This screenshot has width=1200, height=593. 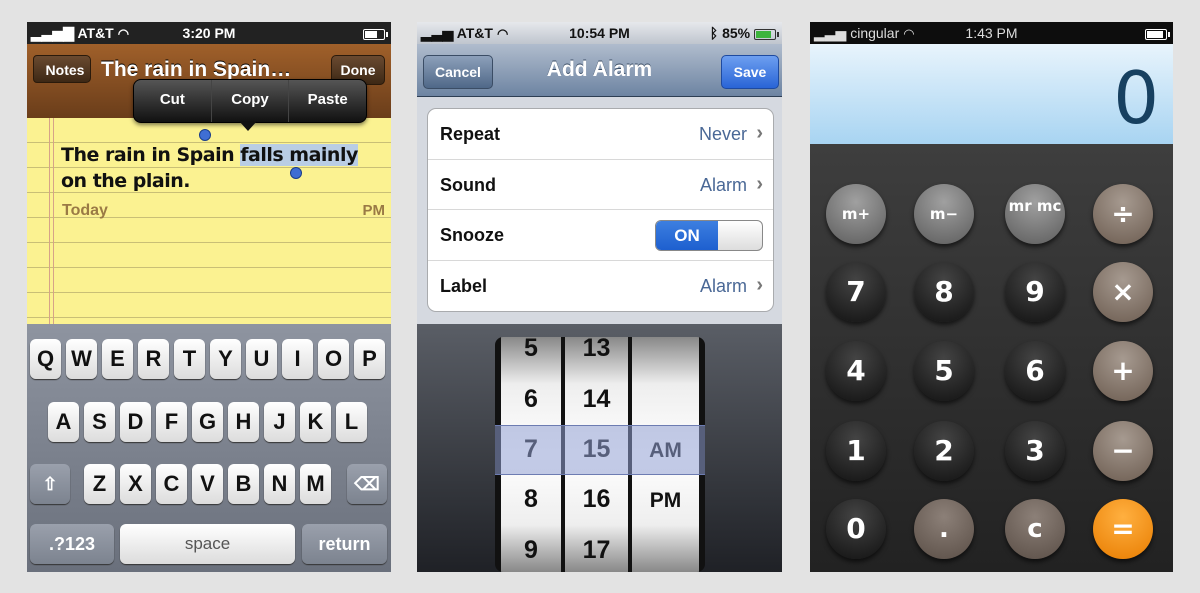 What do you see at coordinates (856, 292) in the screenshot?
I see `seven-button: 7` at bounding box center [856, 292].